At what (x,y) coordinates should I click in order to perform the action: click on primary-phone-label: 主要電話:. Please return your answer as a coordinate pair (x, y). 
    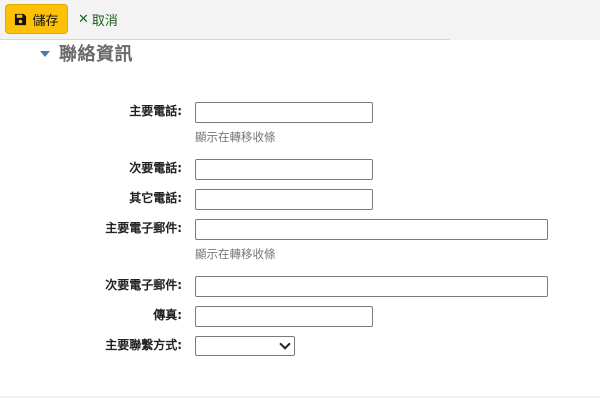
    Looking at the image, I should click on (155, 111).